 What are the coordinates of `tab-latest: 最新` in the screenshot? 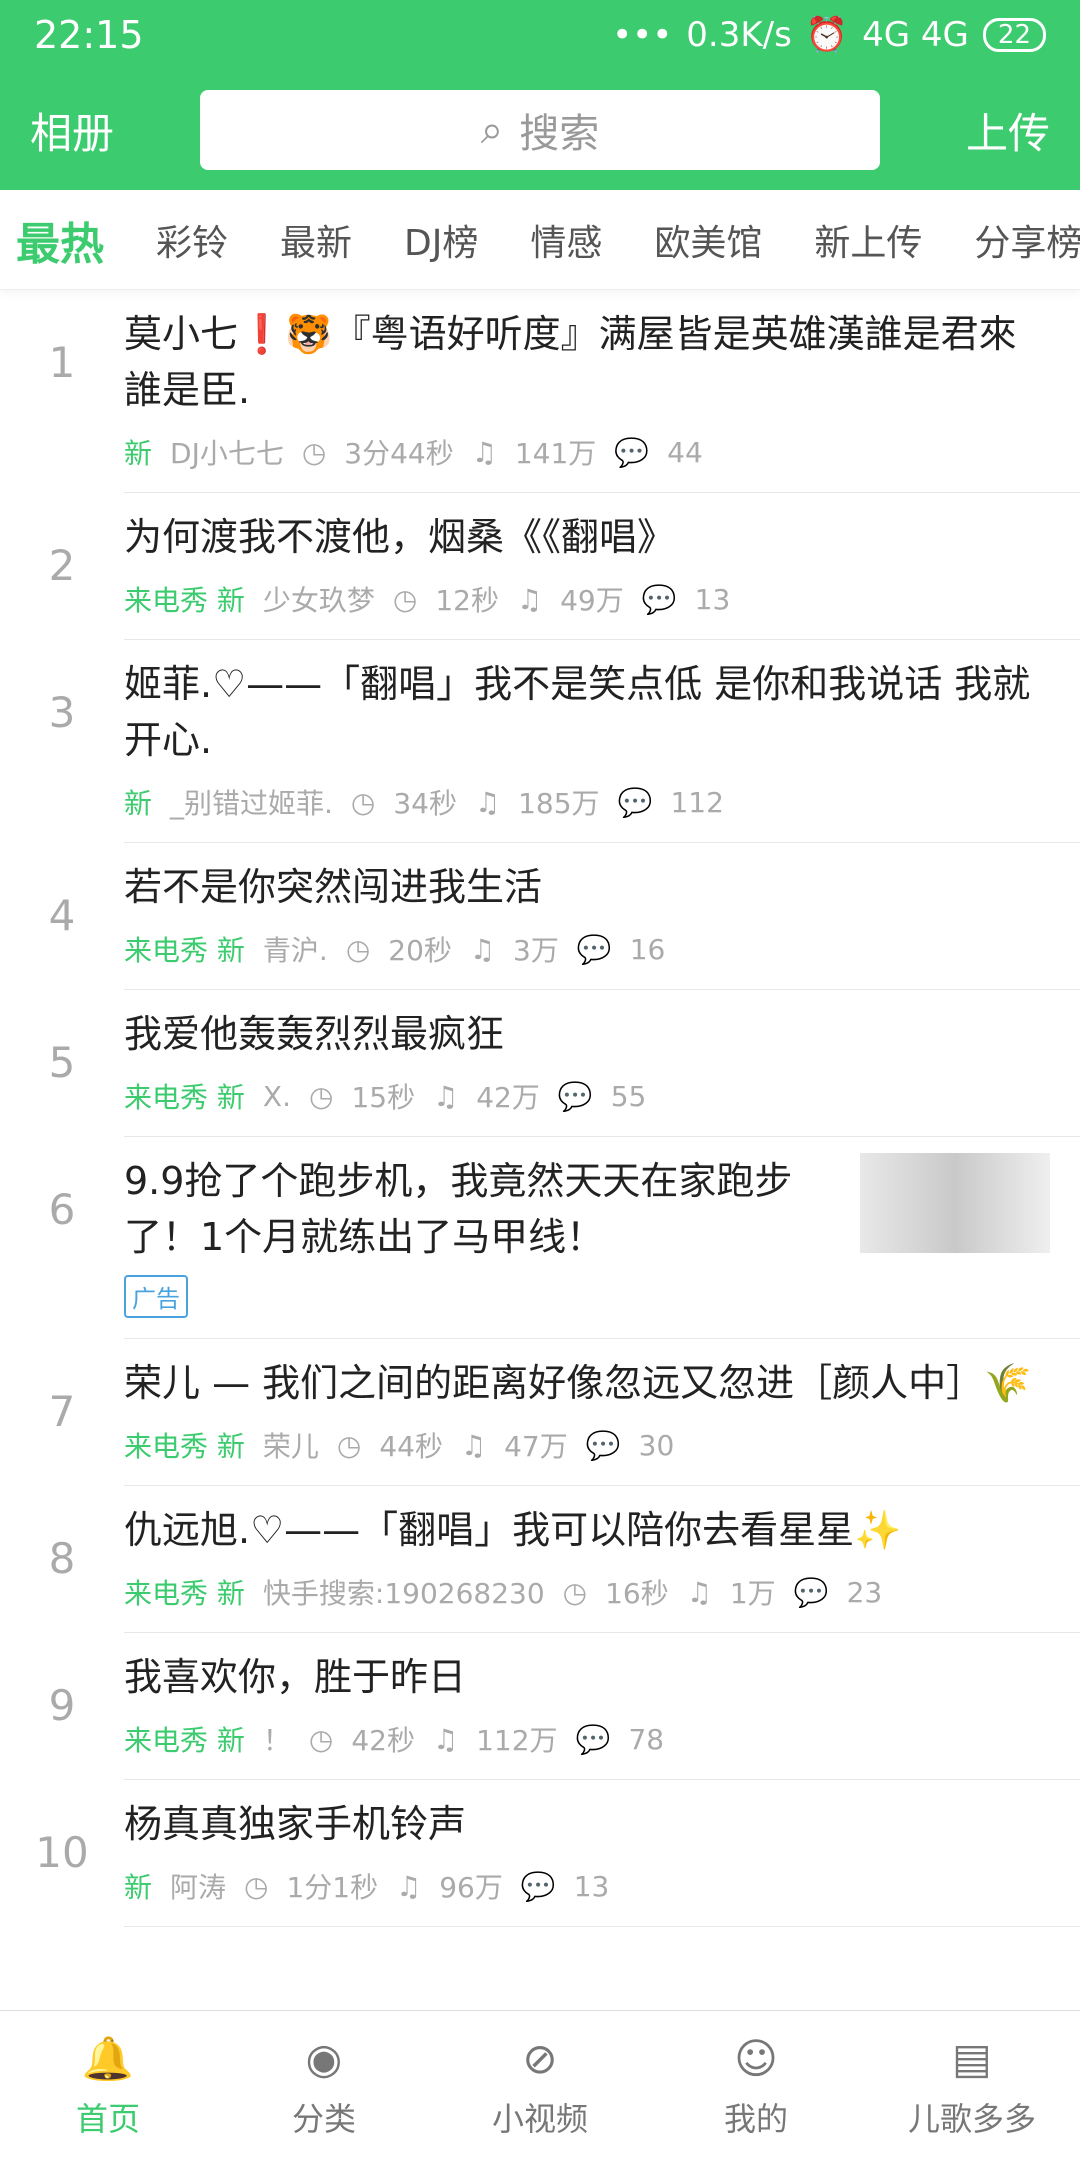 It's located at (316, 240).